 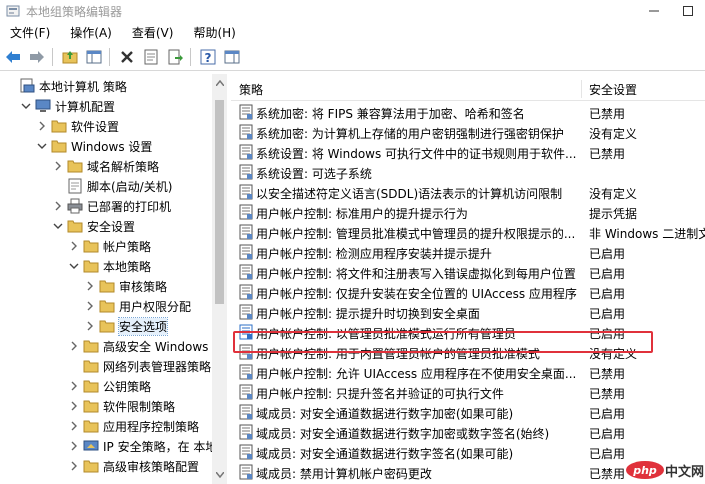 What do you see at coordinates (140, 446) in the screenshot?
I see `tree-item: IP 安全策略，在 本地` at bounding box center [140, 446].